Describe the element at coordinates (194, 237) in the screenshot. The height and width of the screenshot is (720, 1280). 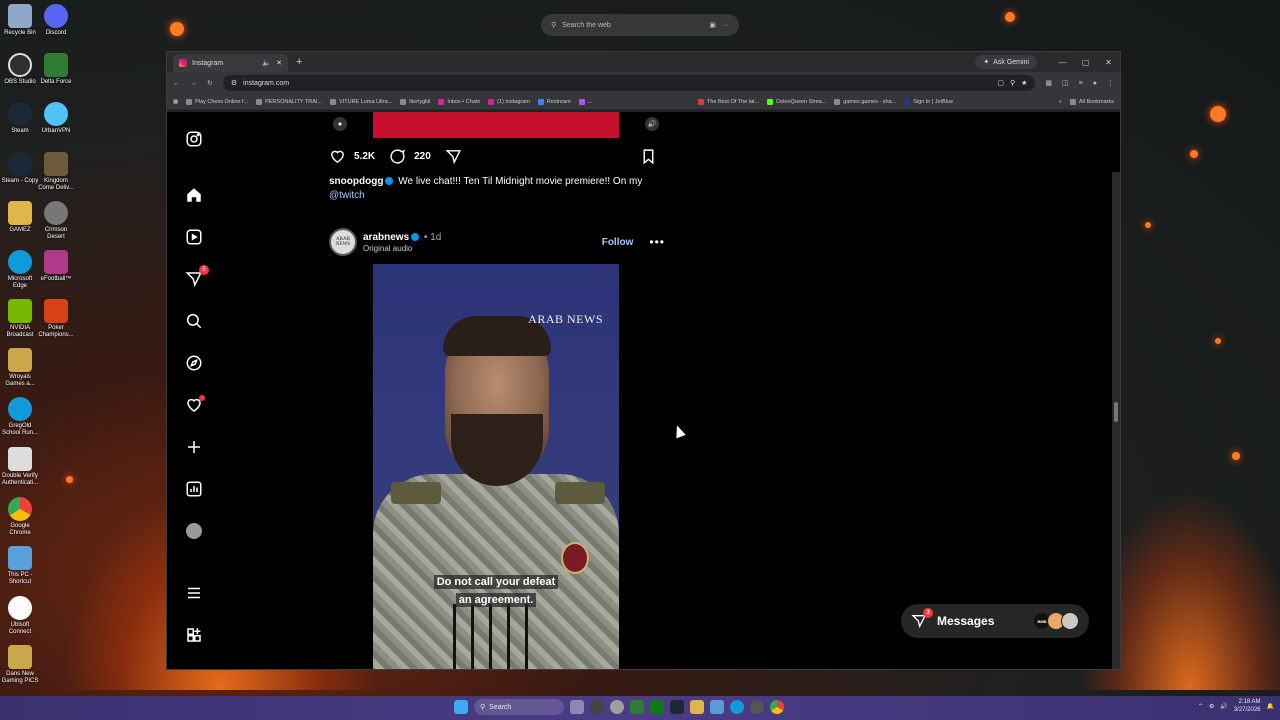
I see `reels-icon` at that location.